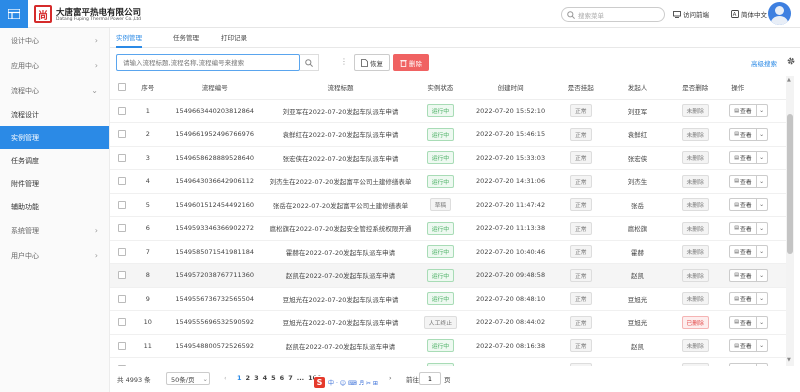  Describe the element at coordinates (54, 137) in the screenshot. I see `sidebar-item-1: 实例管理` at that location.